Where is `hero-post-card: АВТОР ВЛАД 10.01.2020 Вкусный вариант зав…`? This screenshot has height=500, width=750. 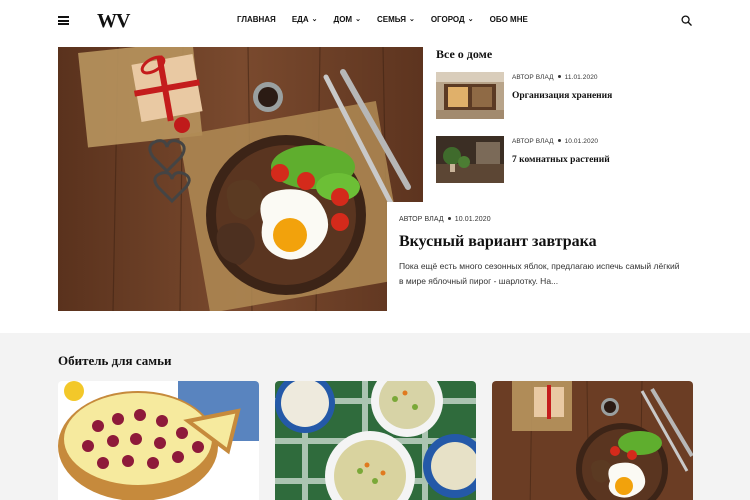 hero-post-card: АВТОР ВЛАД 10.01.2020 Вкусный вариант зав… is located at coordinates (539, 258).